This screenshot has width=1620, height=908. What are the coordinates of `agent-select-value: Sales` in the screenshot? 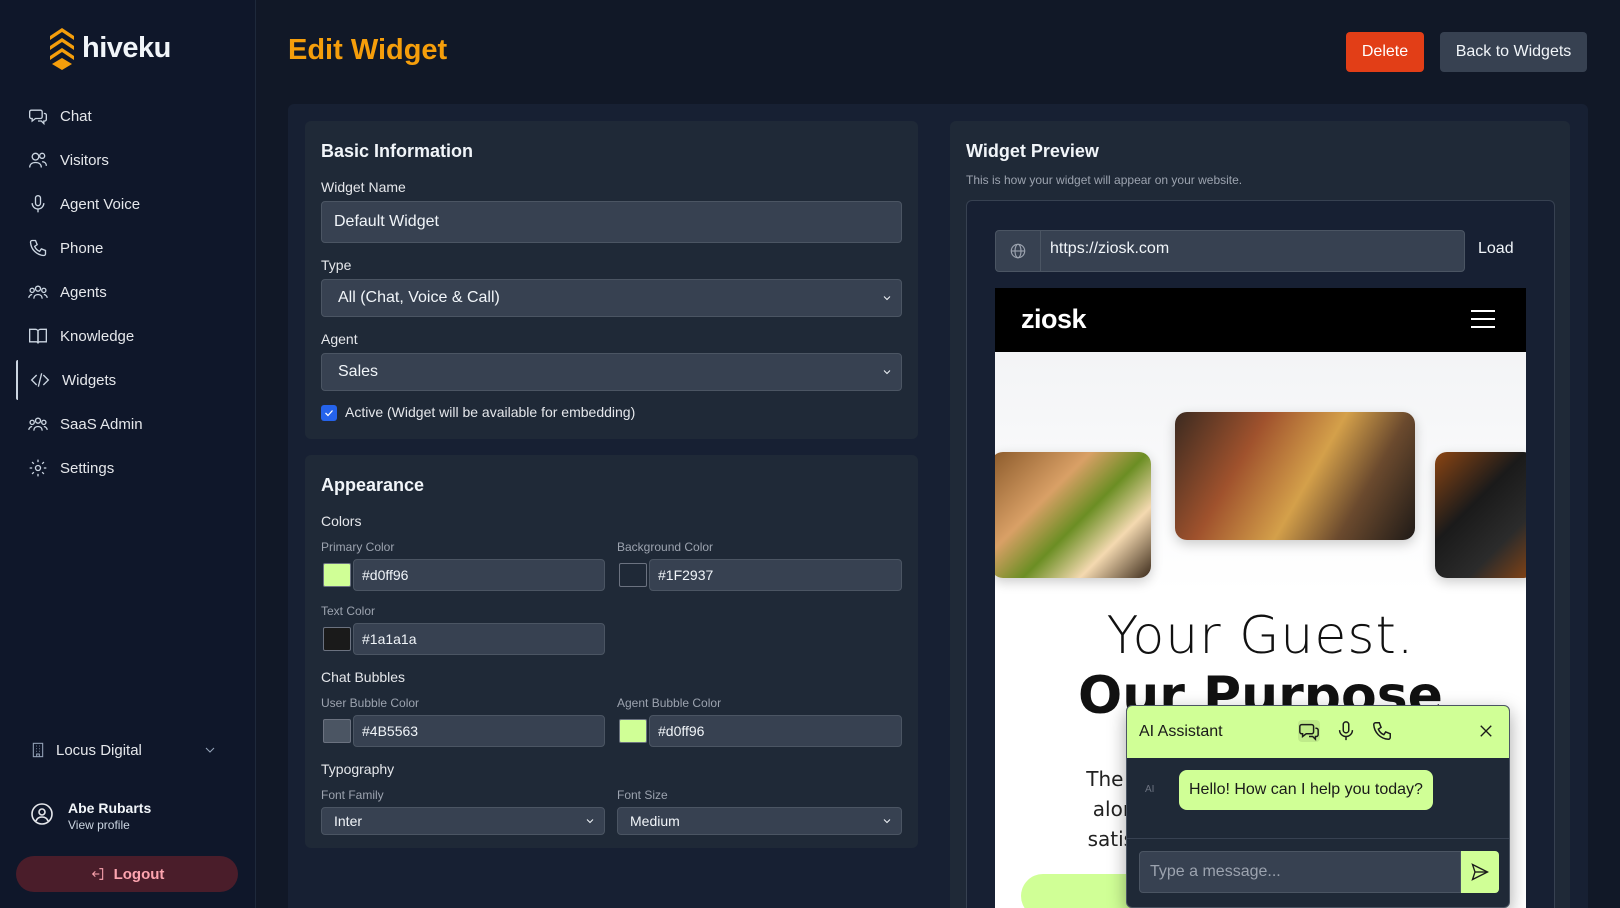 It's located at (358, 371).